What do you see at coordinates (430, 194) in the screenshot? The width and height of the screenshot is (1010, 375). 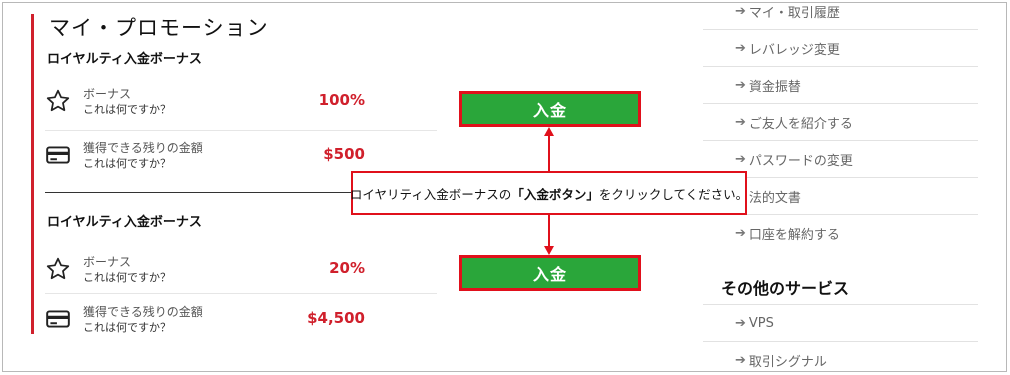 I see `callout-text-before: ロイヤリティ入金ボーナスの` at bounding box center [430, 194].